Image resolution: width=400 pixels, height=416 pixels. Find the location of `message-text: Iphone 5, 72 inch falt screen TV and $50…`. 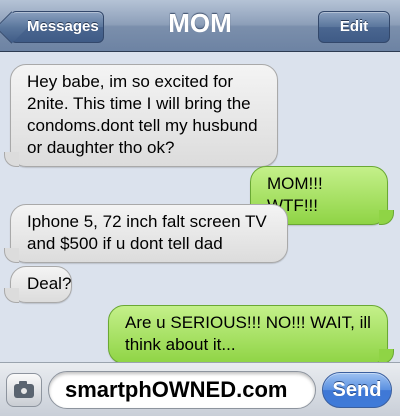

message-text: Iphone 5, 72 inch falt screen TV and $50… is located at coordinates (147, 232).